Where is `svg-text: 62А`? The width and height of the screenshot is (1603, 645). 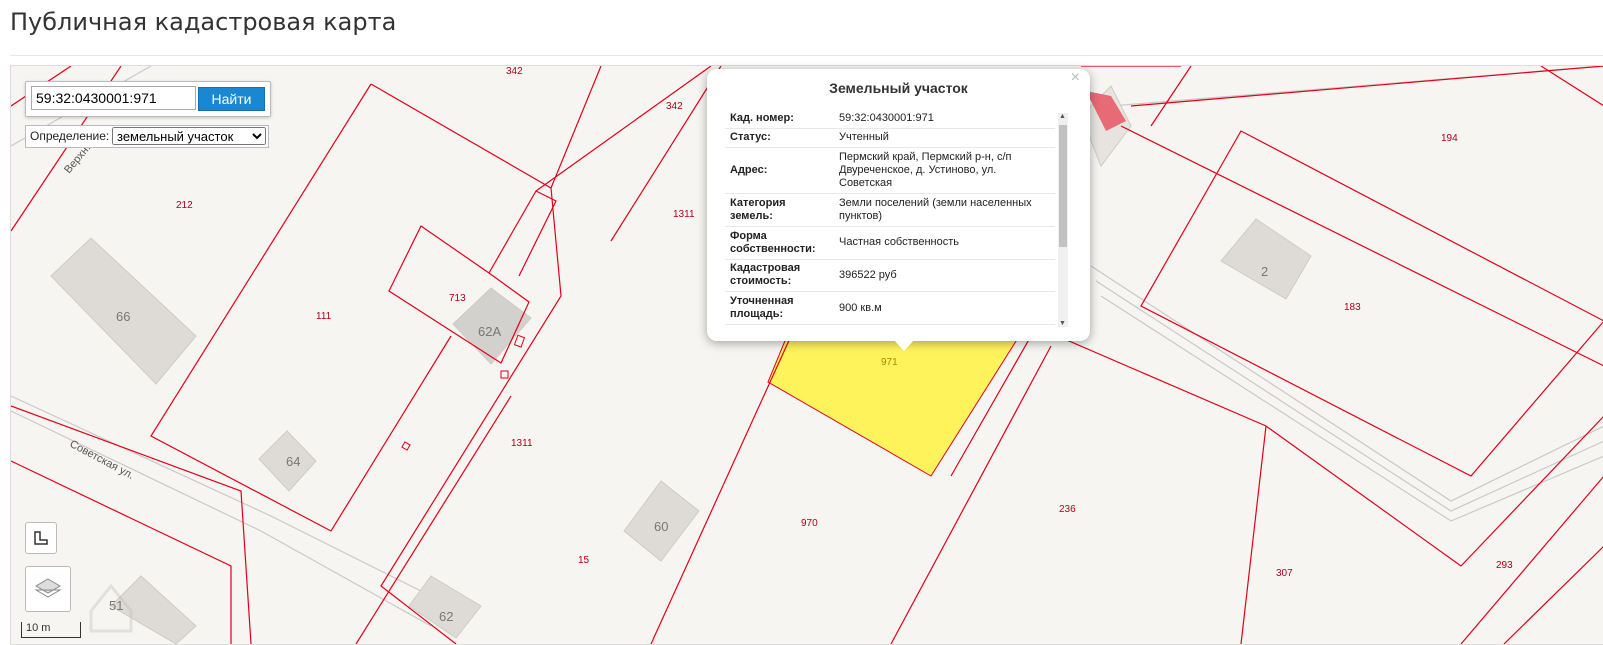 svg-text: 62А is located at coordinates (489, 331).